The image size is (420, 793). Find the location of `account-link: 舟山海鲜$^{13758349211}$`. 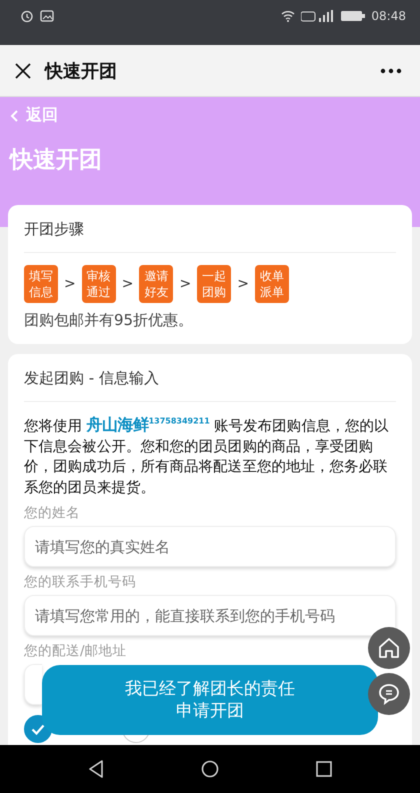

account-link: 舟山海鲜$^{13758349211}$ is located at coordinates (148, 424).